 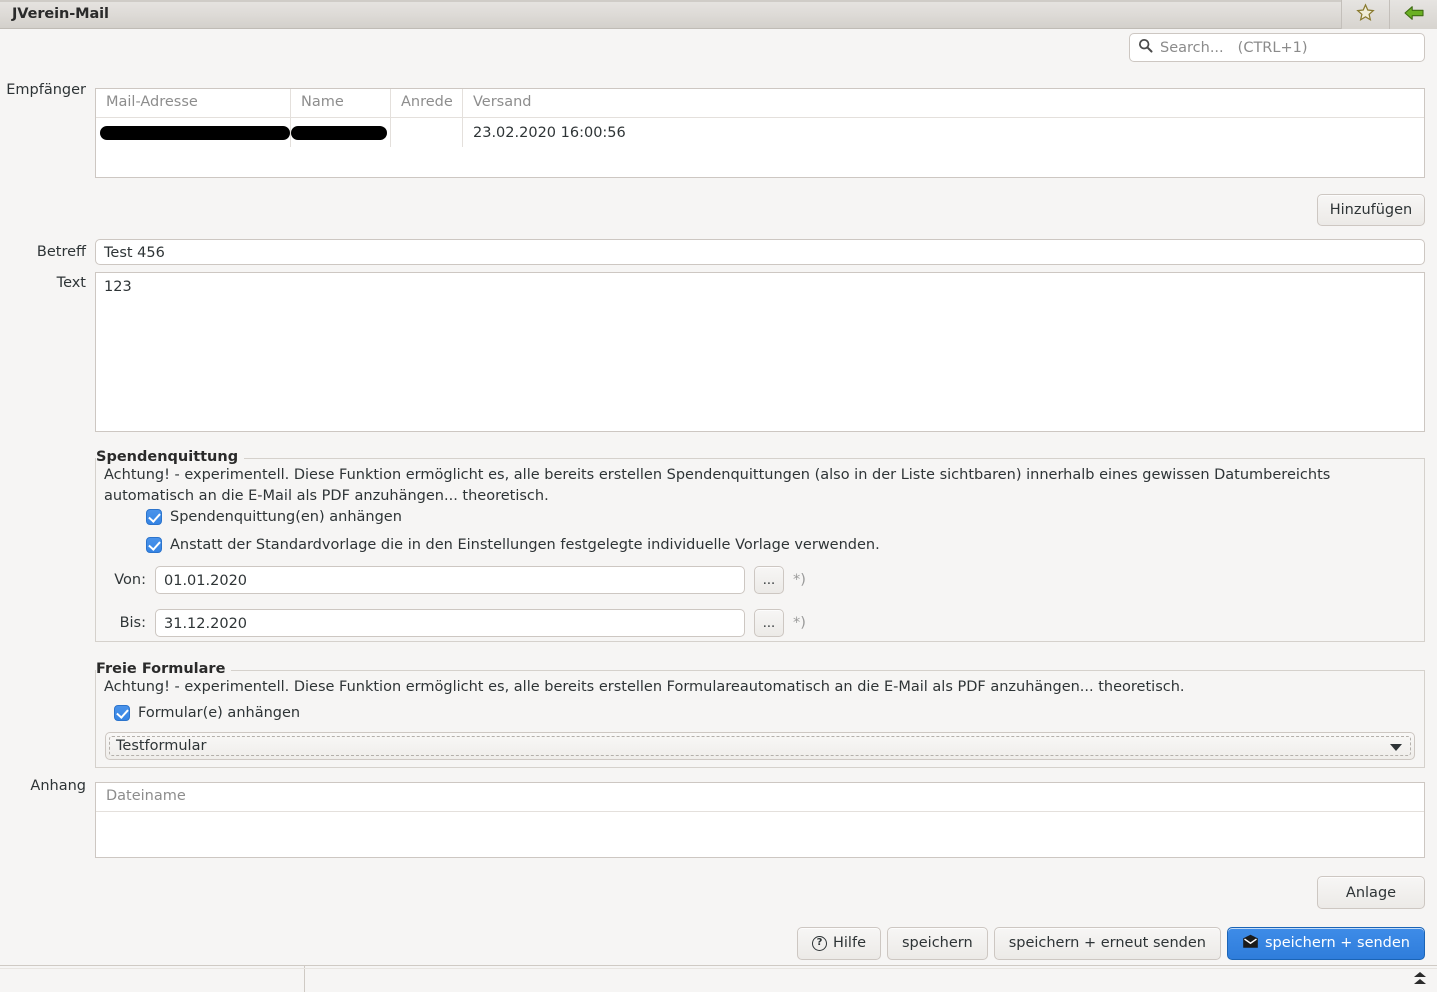 What do you see at coordinates (132, 623) in the screenshot?
I see `date-to-label: Bis:` at bounding box center [132, 623].